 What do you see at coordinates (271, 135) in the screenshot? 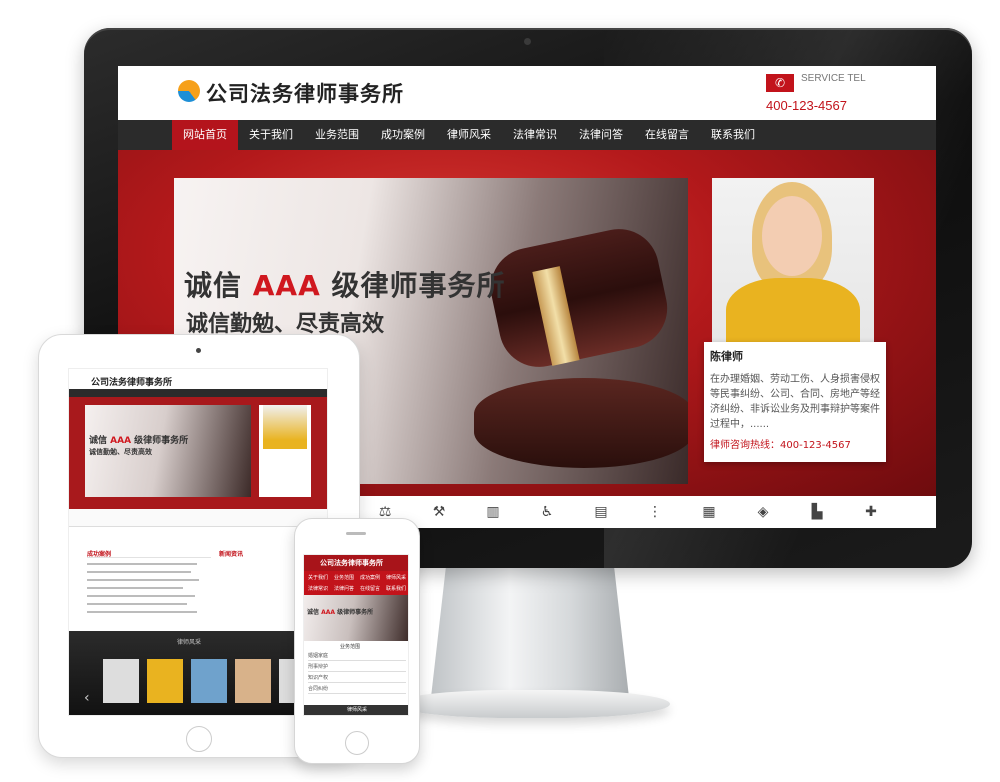
I see `nav-about: 关于我们` at bounding box center [271, 135].